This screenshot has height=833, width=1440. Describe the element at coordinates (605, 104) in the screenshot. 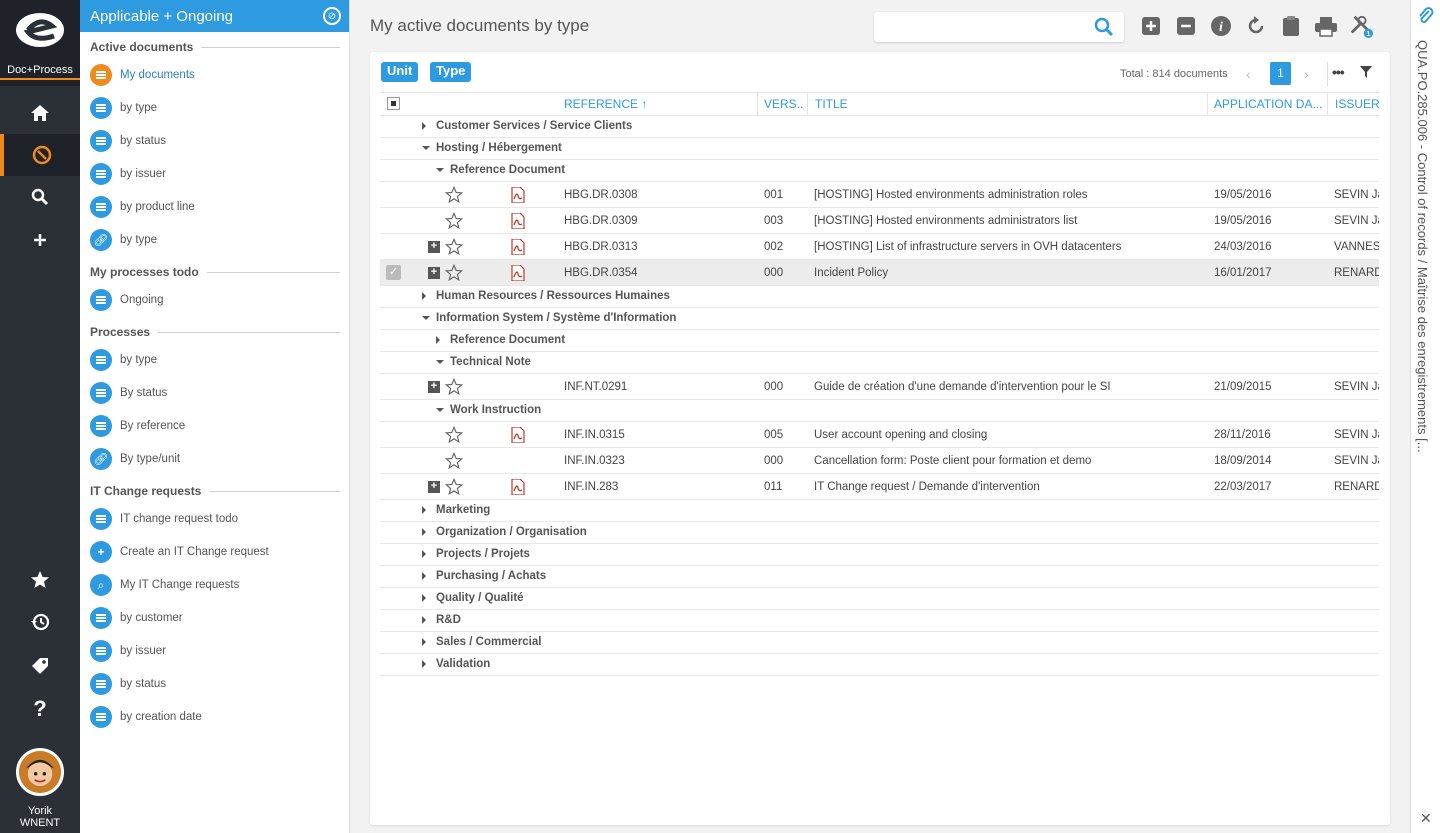

I see `column-reference: REFERENCE ↑` at that location.